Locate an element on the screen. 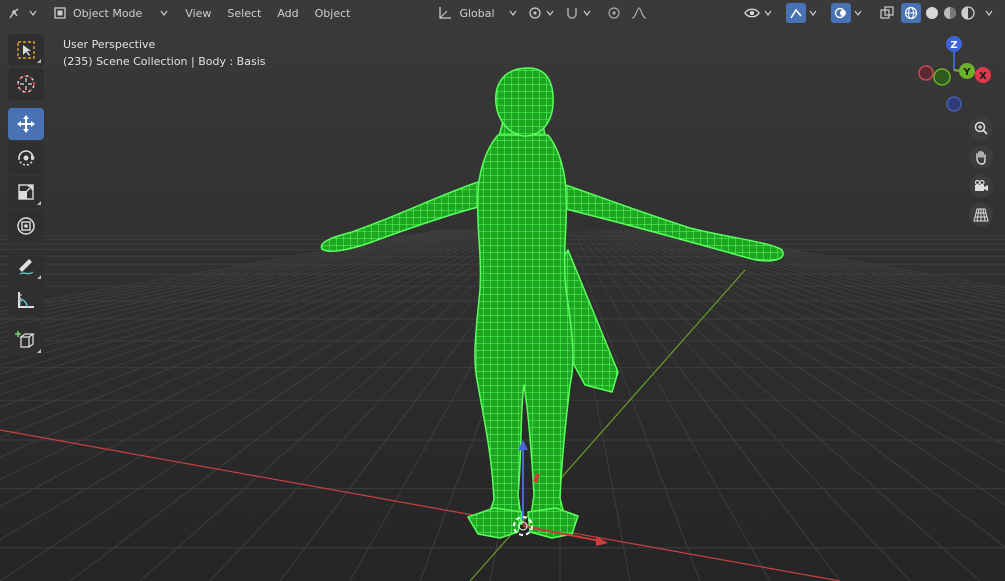  gizmo-x-label: X is located at coordinates (983, 76).